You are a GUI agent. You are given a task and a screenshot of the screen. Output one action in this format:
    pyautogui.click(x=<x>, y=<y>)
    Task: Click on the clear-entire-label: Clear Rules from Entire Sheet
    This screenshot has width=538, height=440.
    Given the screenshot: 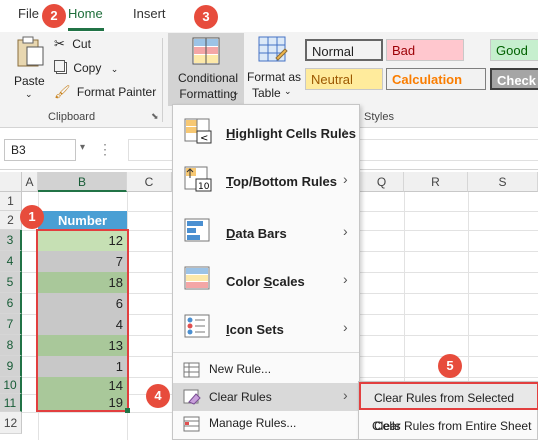 What is the action you would take?
    pyautogui.click(x=452, y=426)
    